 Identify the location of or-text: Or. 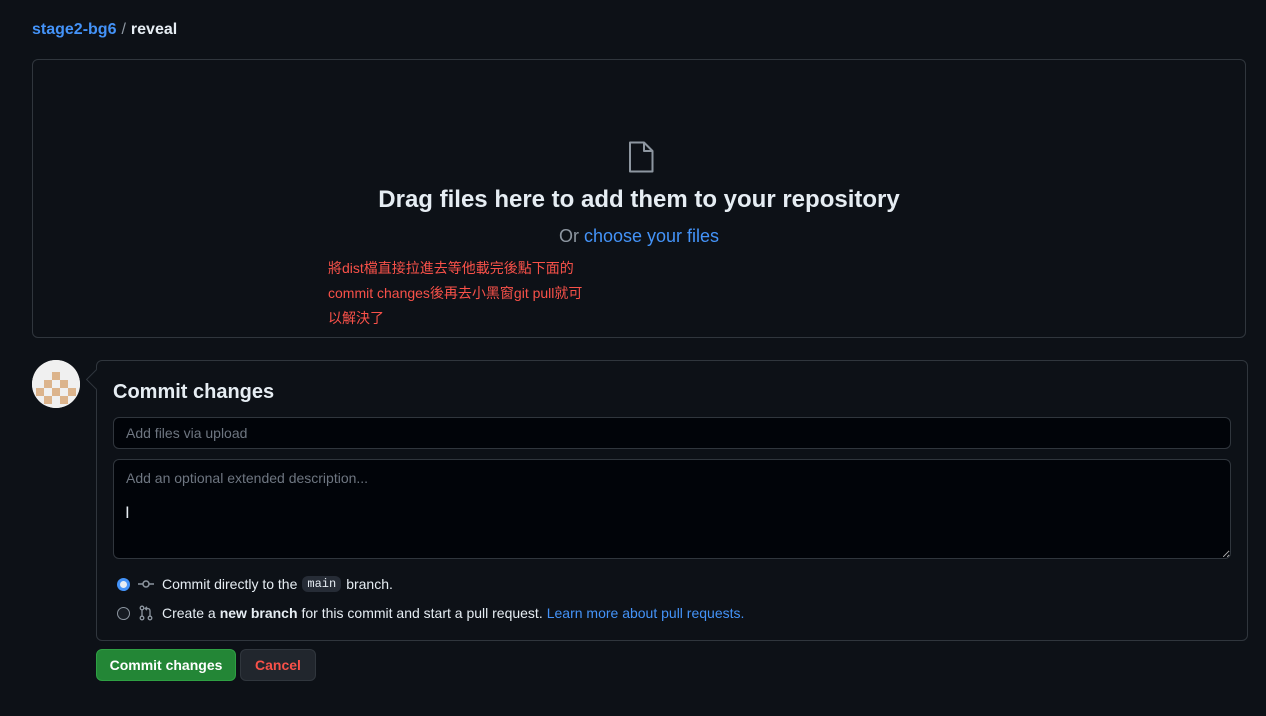
(568, 236).